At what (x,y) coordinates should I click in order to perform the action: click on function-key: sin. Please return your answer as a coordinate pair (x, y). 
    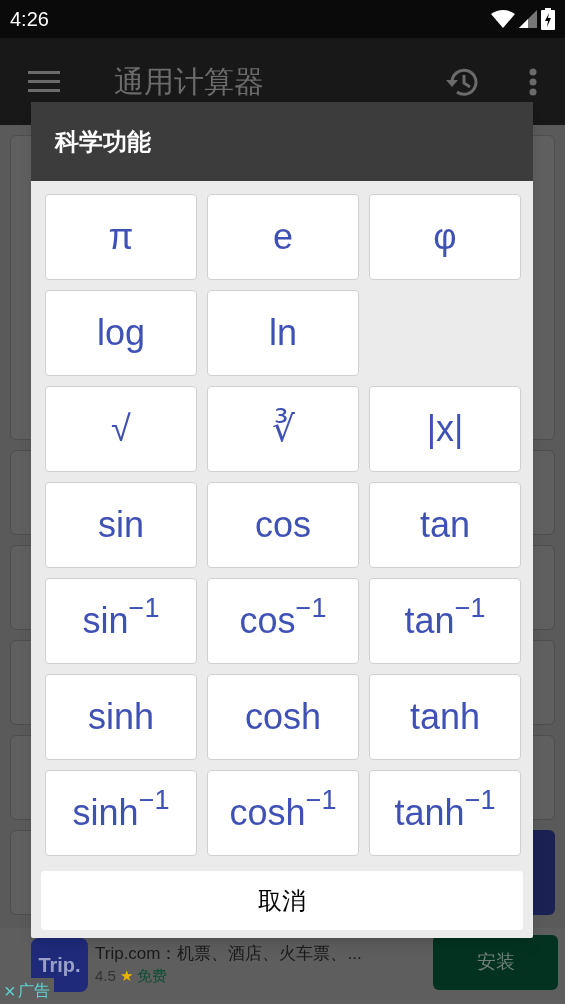
    Looking at the image, I should click on (121, 525).